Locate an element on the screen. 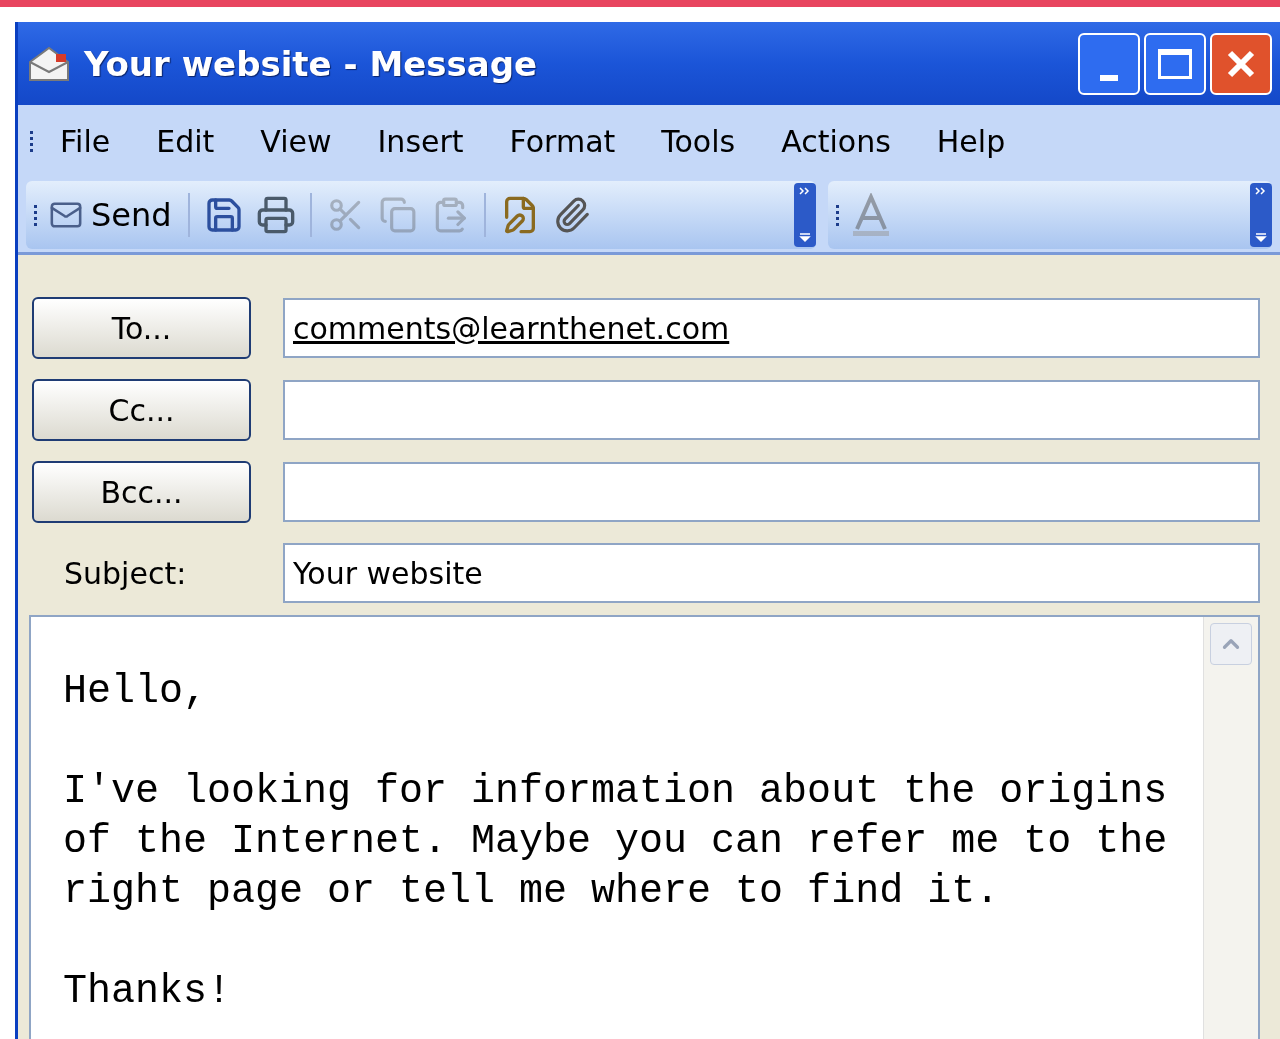  menu-item: Tools is located at coordinates (698, 141).